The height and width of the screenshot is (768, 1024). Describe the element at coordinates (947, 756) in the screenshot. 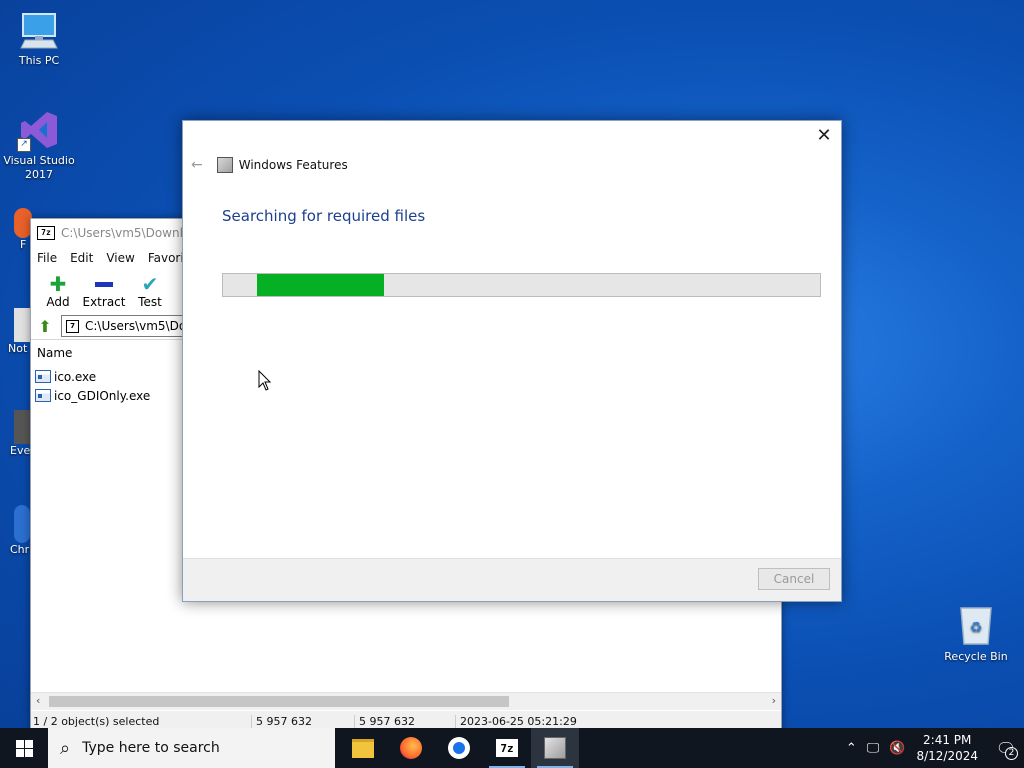

I see `clock-date: 8/12/2024` at that location.